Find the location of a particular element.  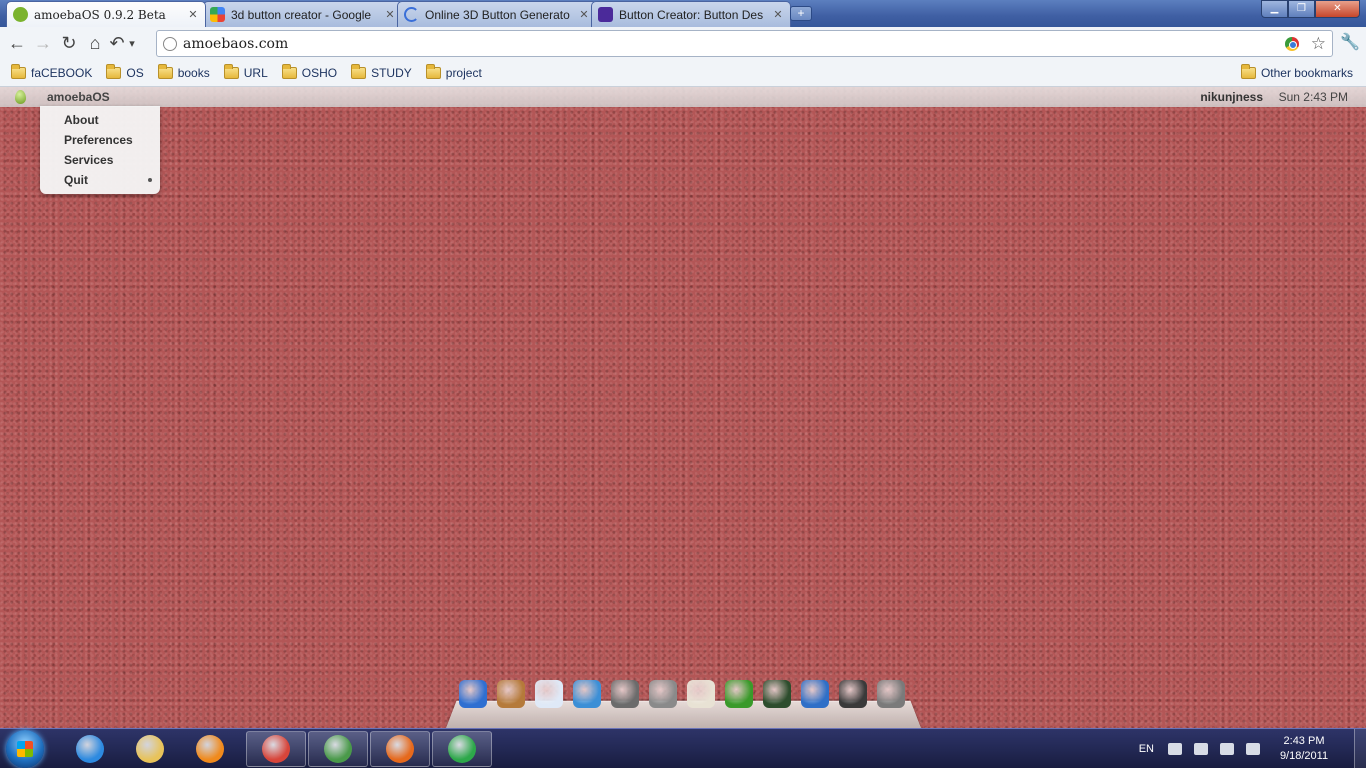

bookmark-folder-osho: OSHO is located at coordinates (309, 73).